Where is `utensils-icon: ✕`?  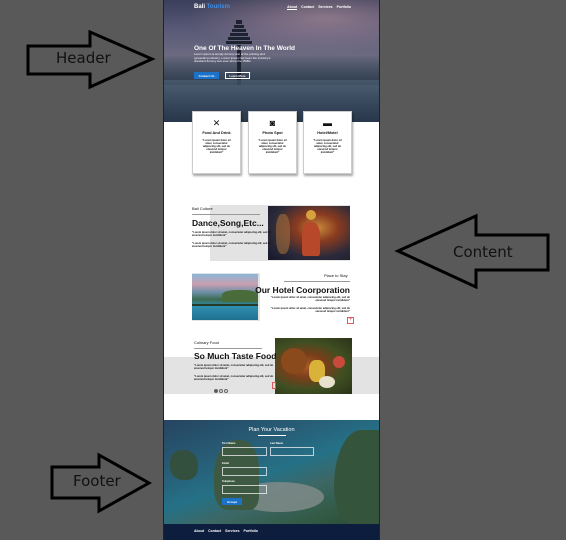 utensils-icon: ✕ is located at coordinates (216, 123).